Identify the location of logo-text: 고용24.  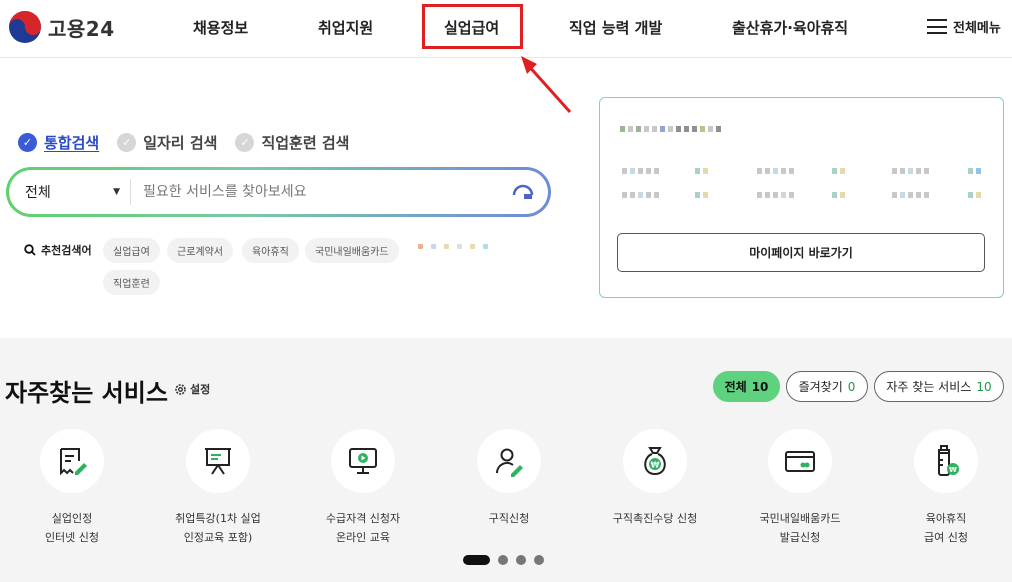
(81, 28).